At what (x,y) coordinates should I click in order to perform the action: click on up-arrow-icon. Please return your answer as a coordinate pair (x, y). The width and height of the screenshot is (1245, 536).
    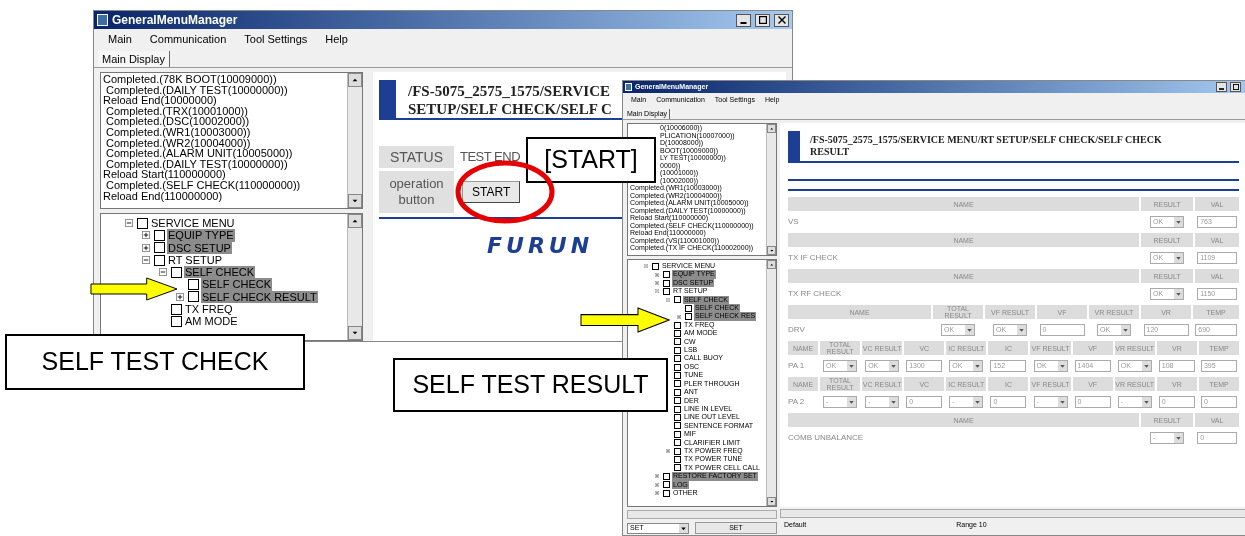
    Looking at the image, I should click on (355, 221).